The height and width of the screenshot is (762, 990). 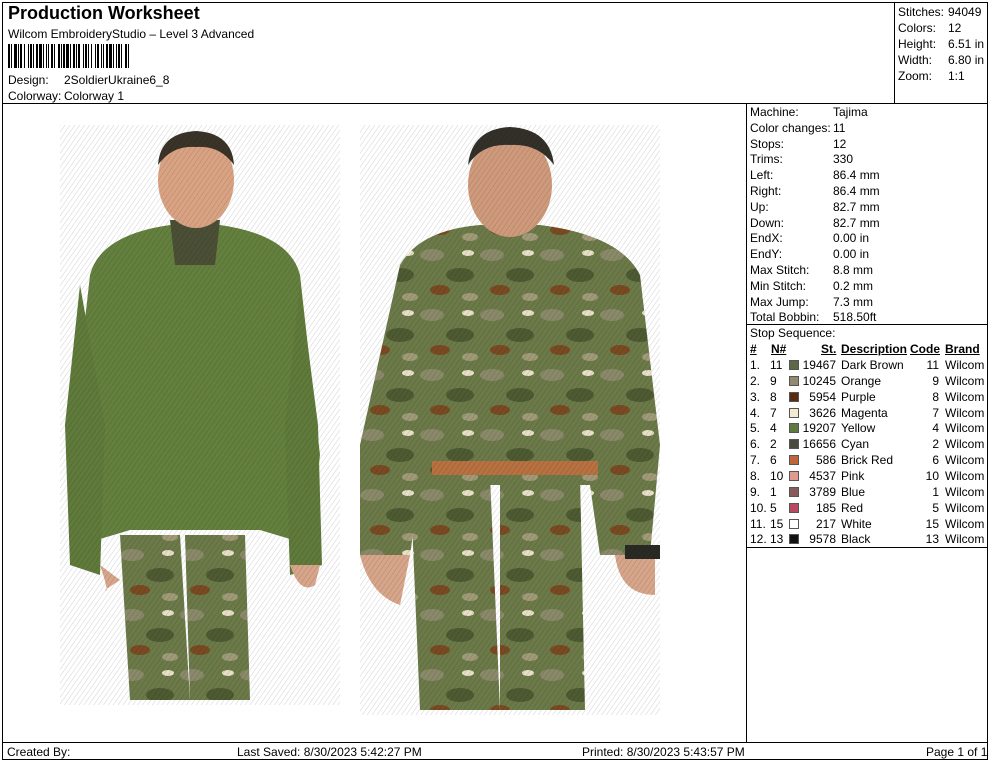 I want to click on seq-row-code: 13, so click(x=932, y=539).